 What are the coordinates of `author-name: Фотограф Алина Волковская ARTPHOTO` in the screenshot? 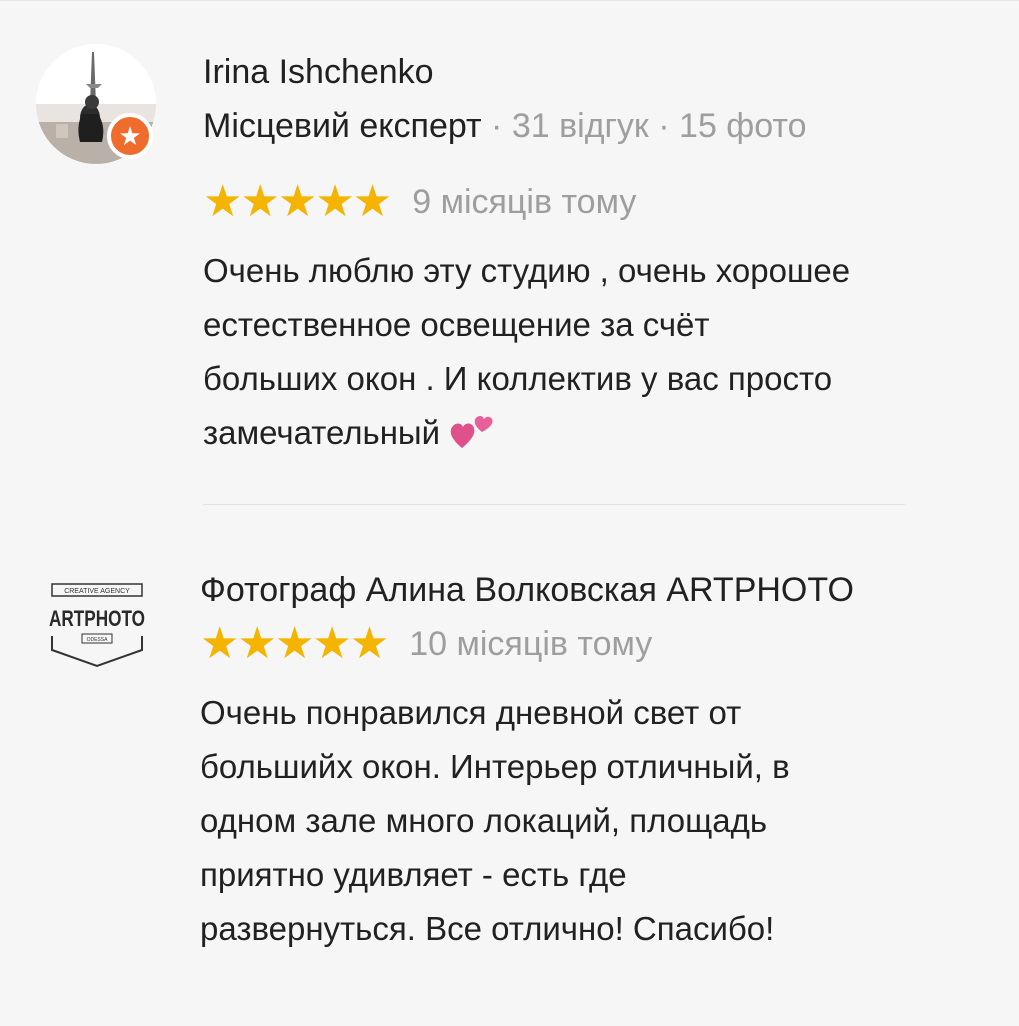 It's located at (527, 590).